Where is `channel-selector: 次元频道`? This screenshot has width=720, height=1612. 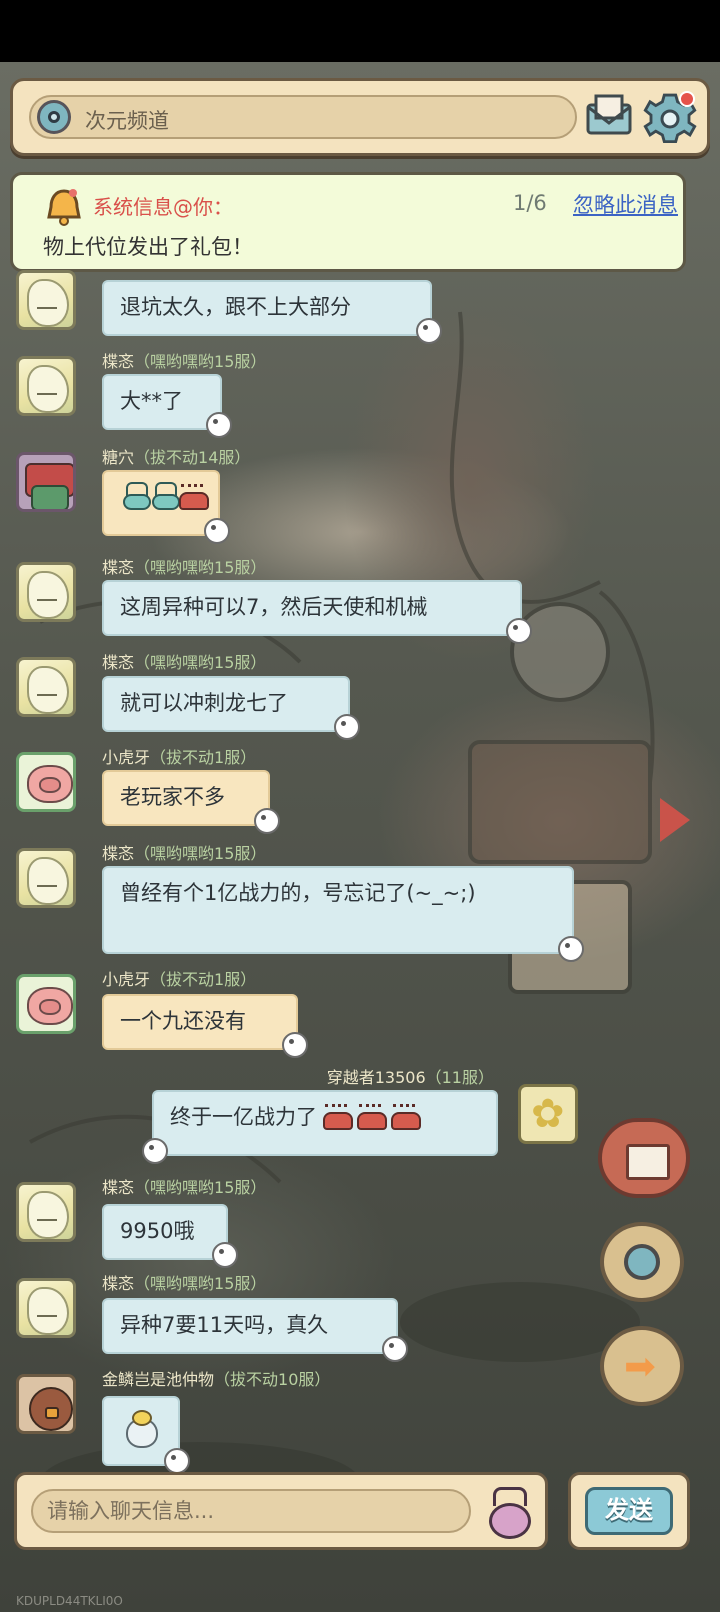 channel-selector: 次元频道 is located at coordinates (303, 117).